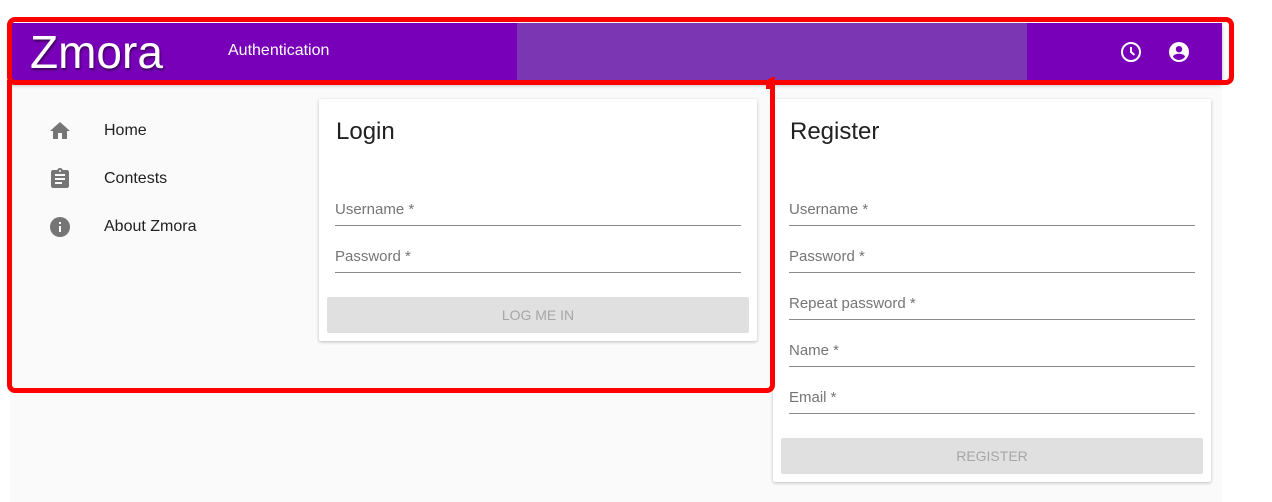  Describe the element at coordinates (1131, 52) in the screenshot. I see `clock-icon` at that location.